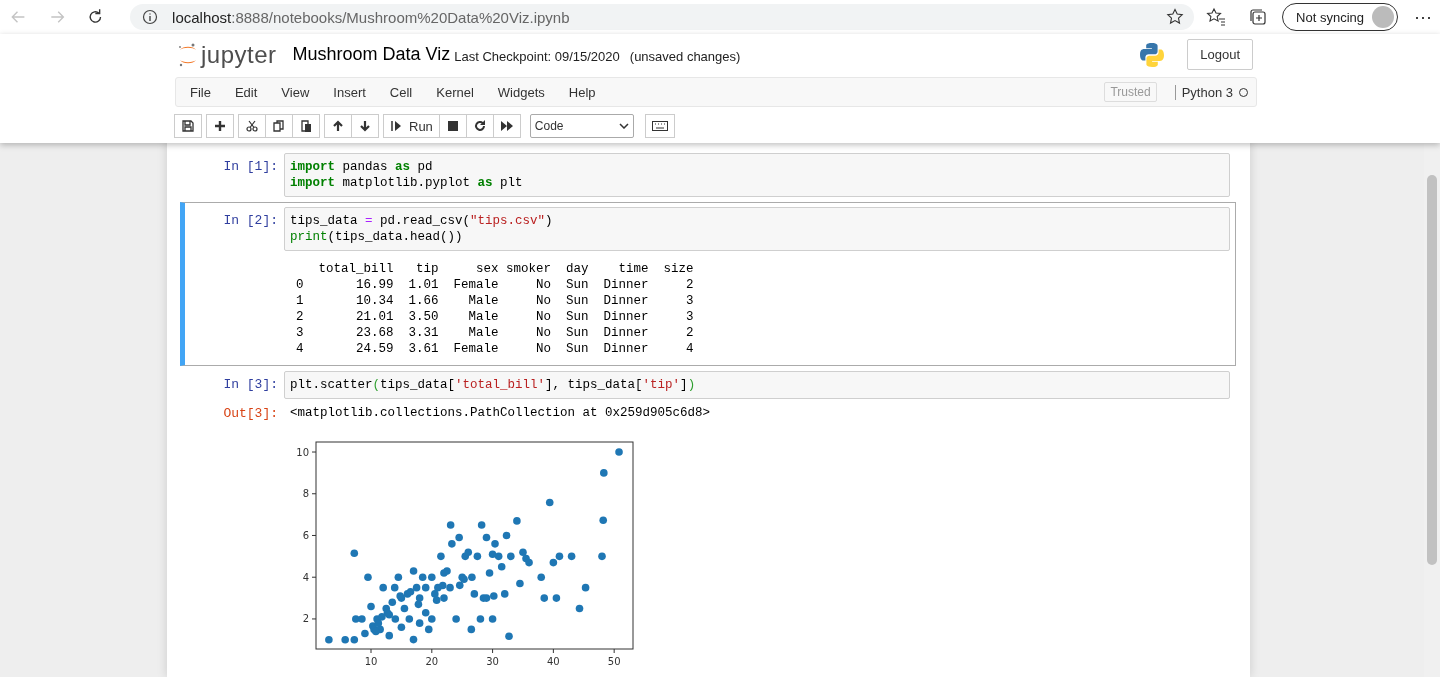 This screenshot has height=677, width=1440. I want to click on y-tick-label: 2, so click(305, 619).